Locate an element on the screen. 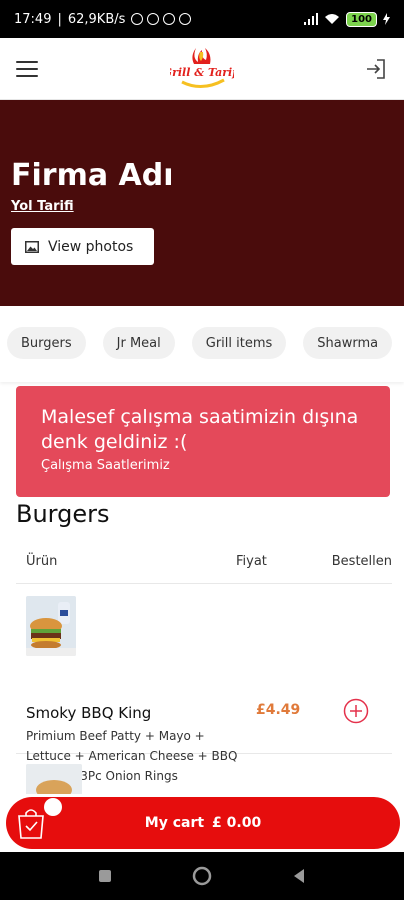  brand-logo: Grill & Tariff is located at coordinates (202, 69).